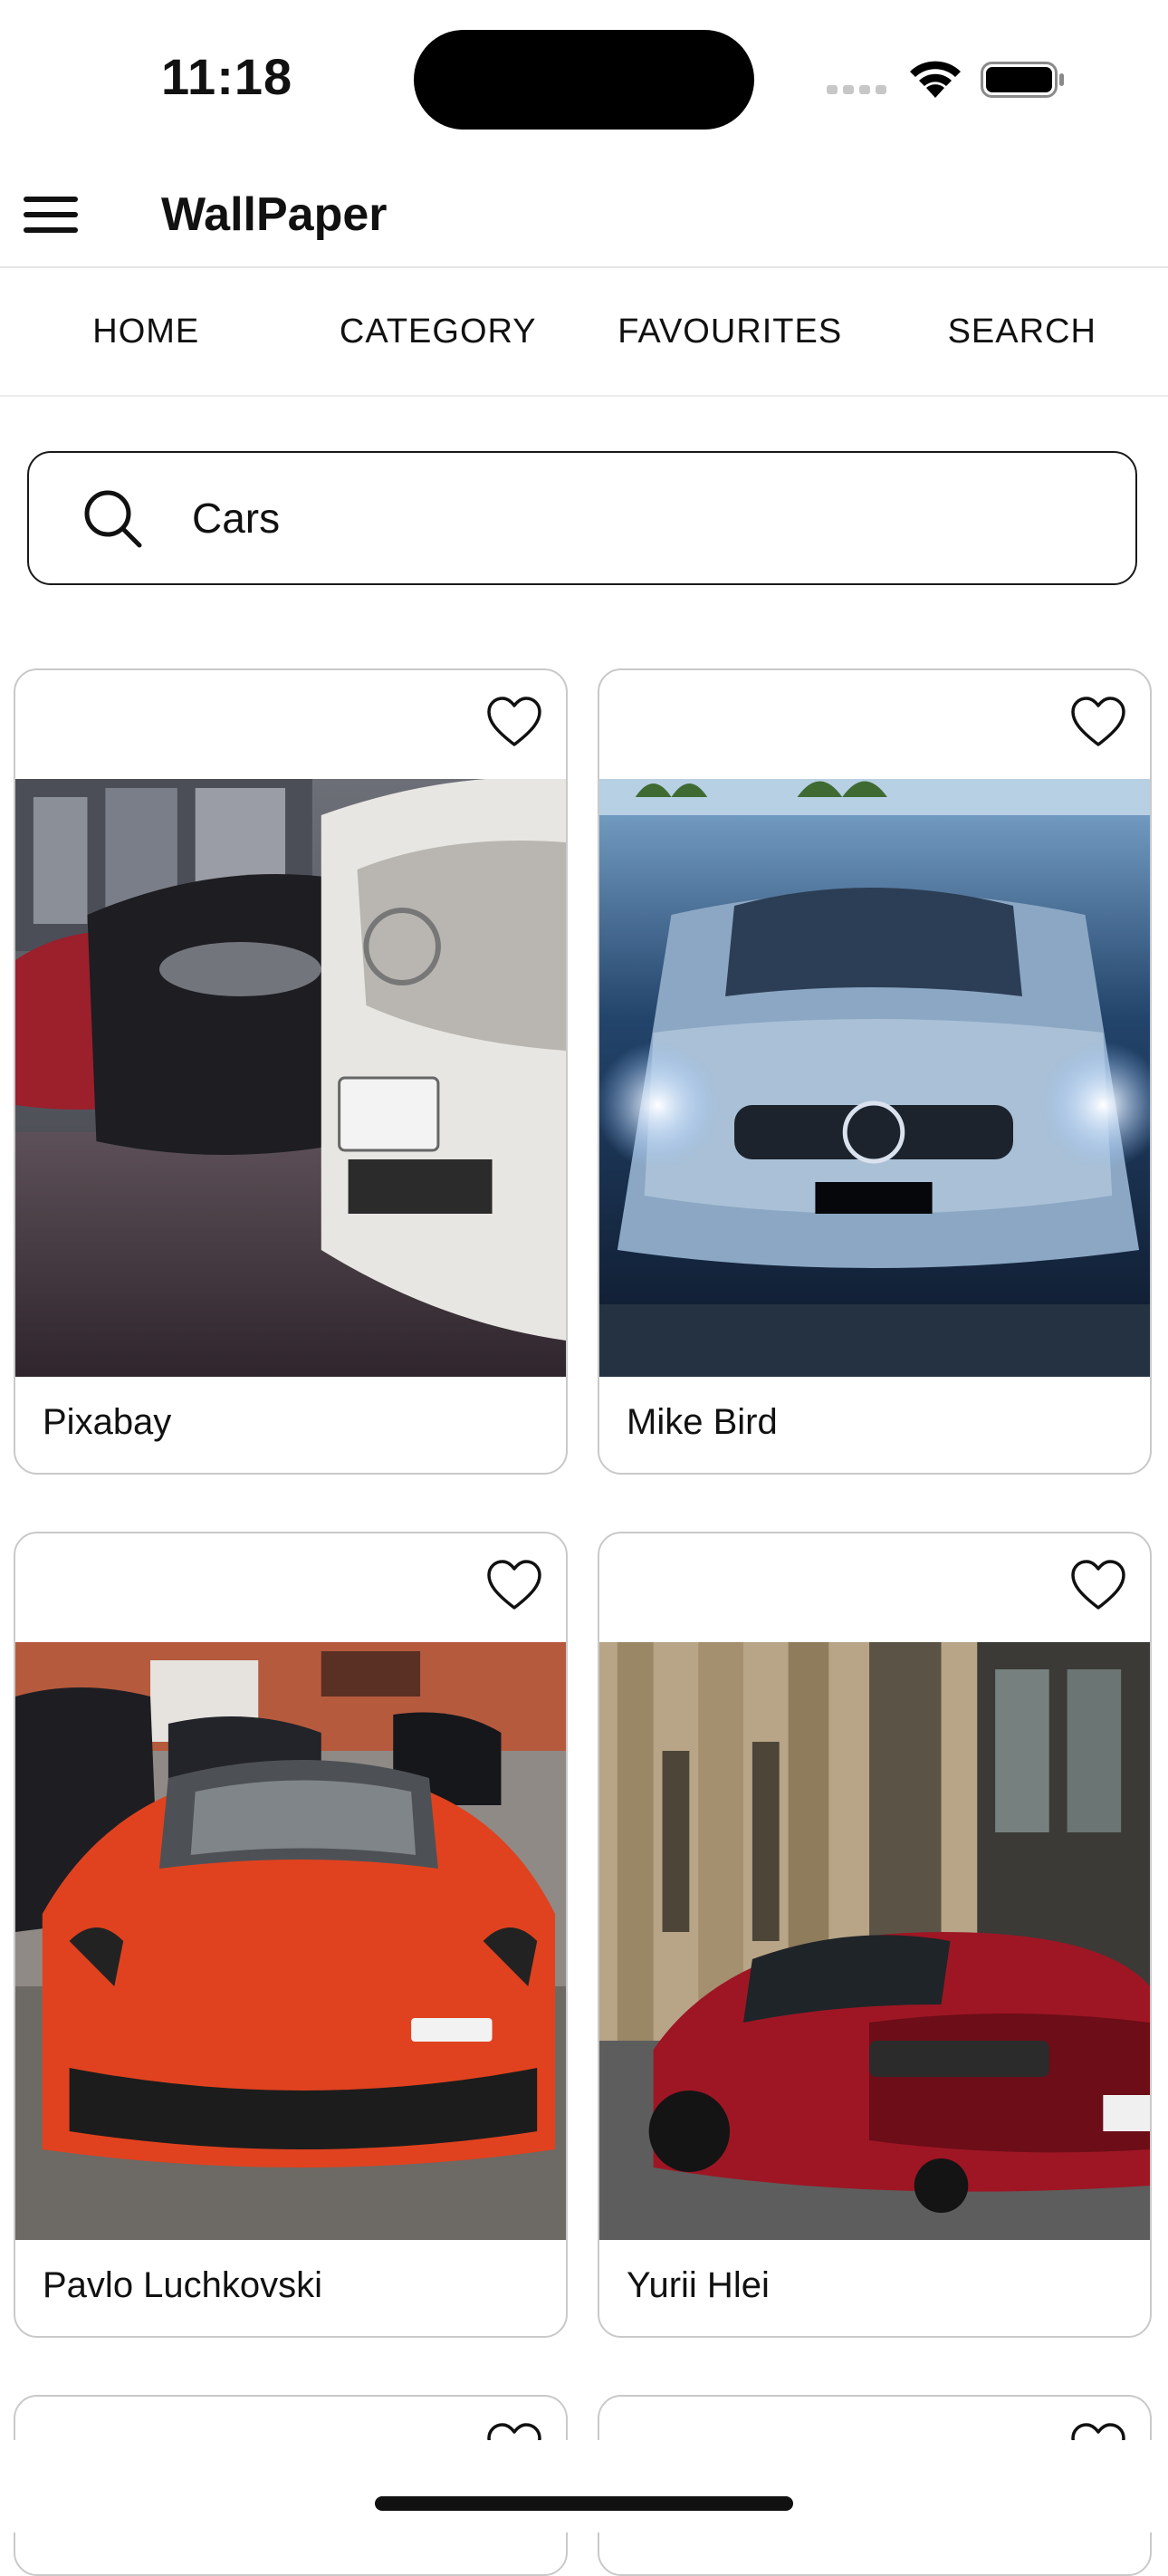  Describe the element at coordinates (438, 331) in the screenshot. I see `tab-category: CATEGORY` at that location.